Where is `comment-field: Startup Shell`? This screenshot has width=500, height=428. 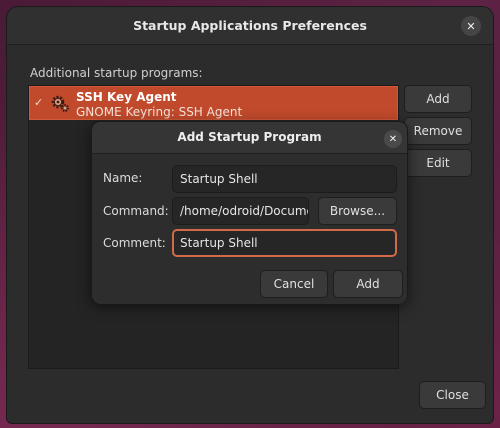
comment-field: Startup Shell is located at coordinates (284, 243).